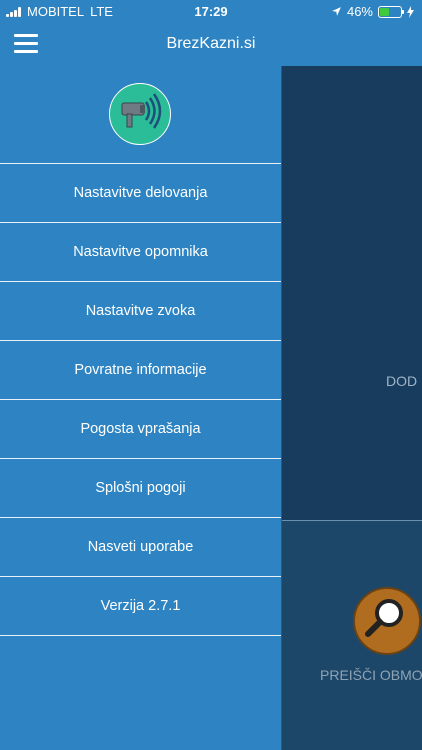  I want to click on charging-icon, so click(410, 11).